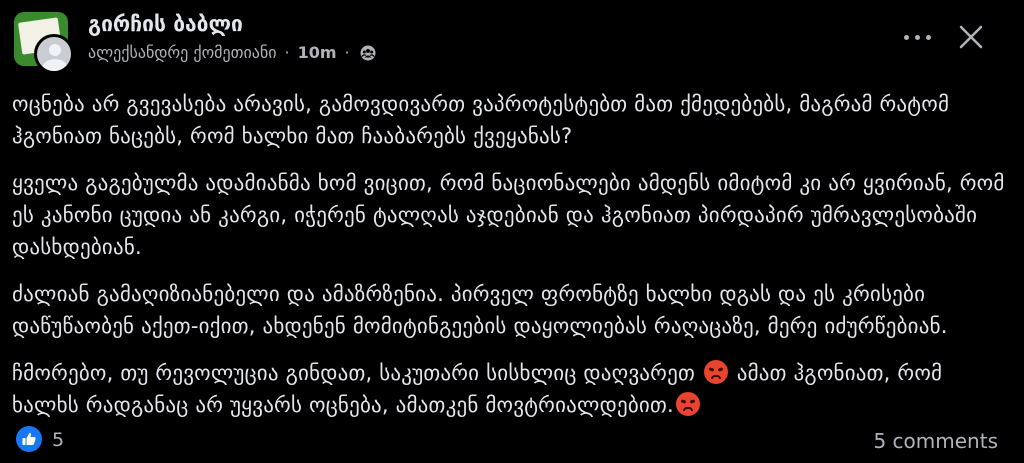 The image size is (1024, 463). What do you see at coordinates (935, 441) in the screenshot?
I see `comments-count-link: 5 comments` at bounding box center [935, 441].